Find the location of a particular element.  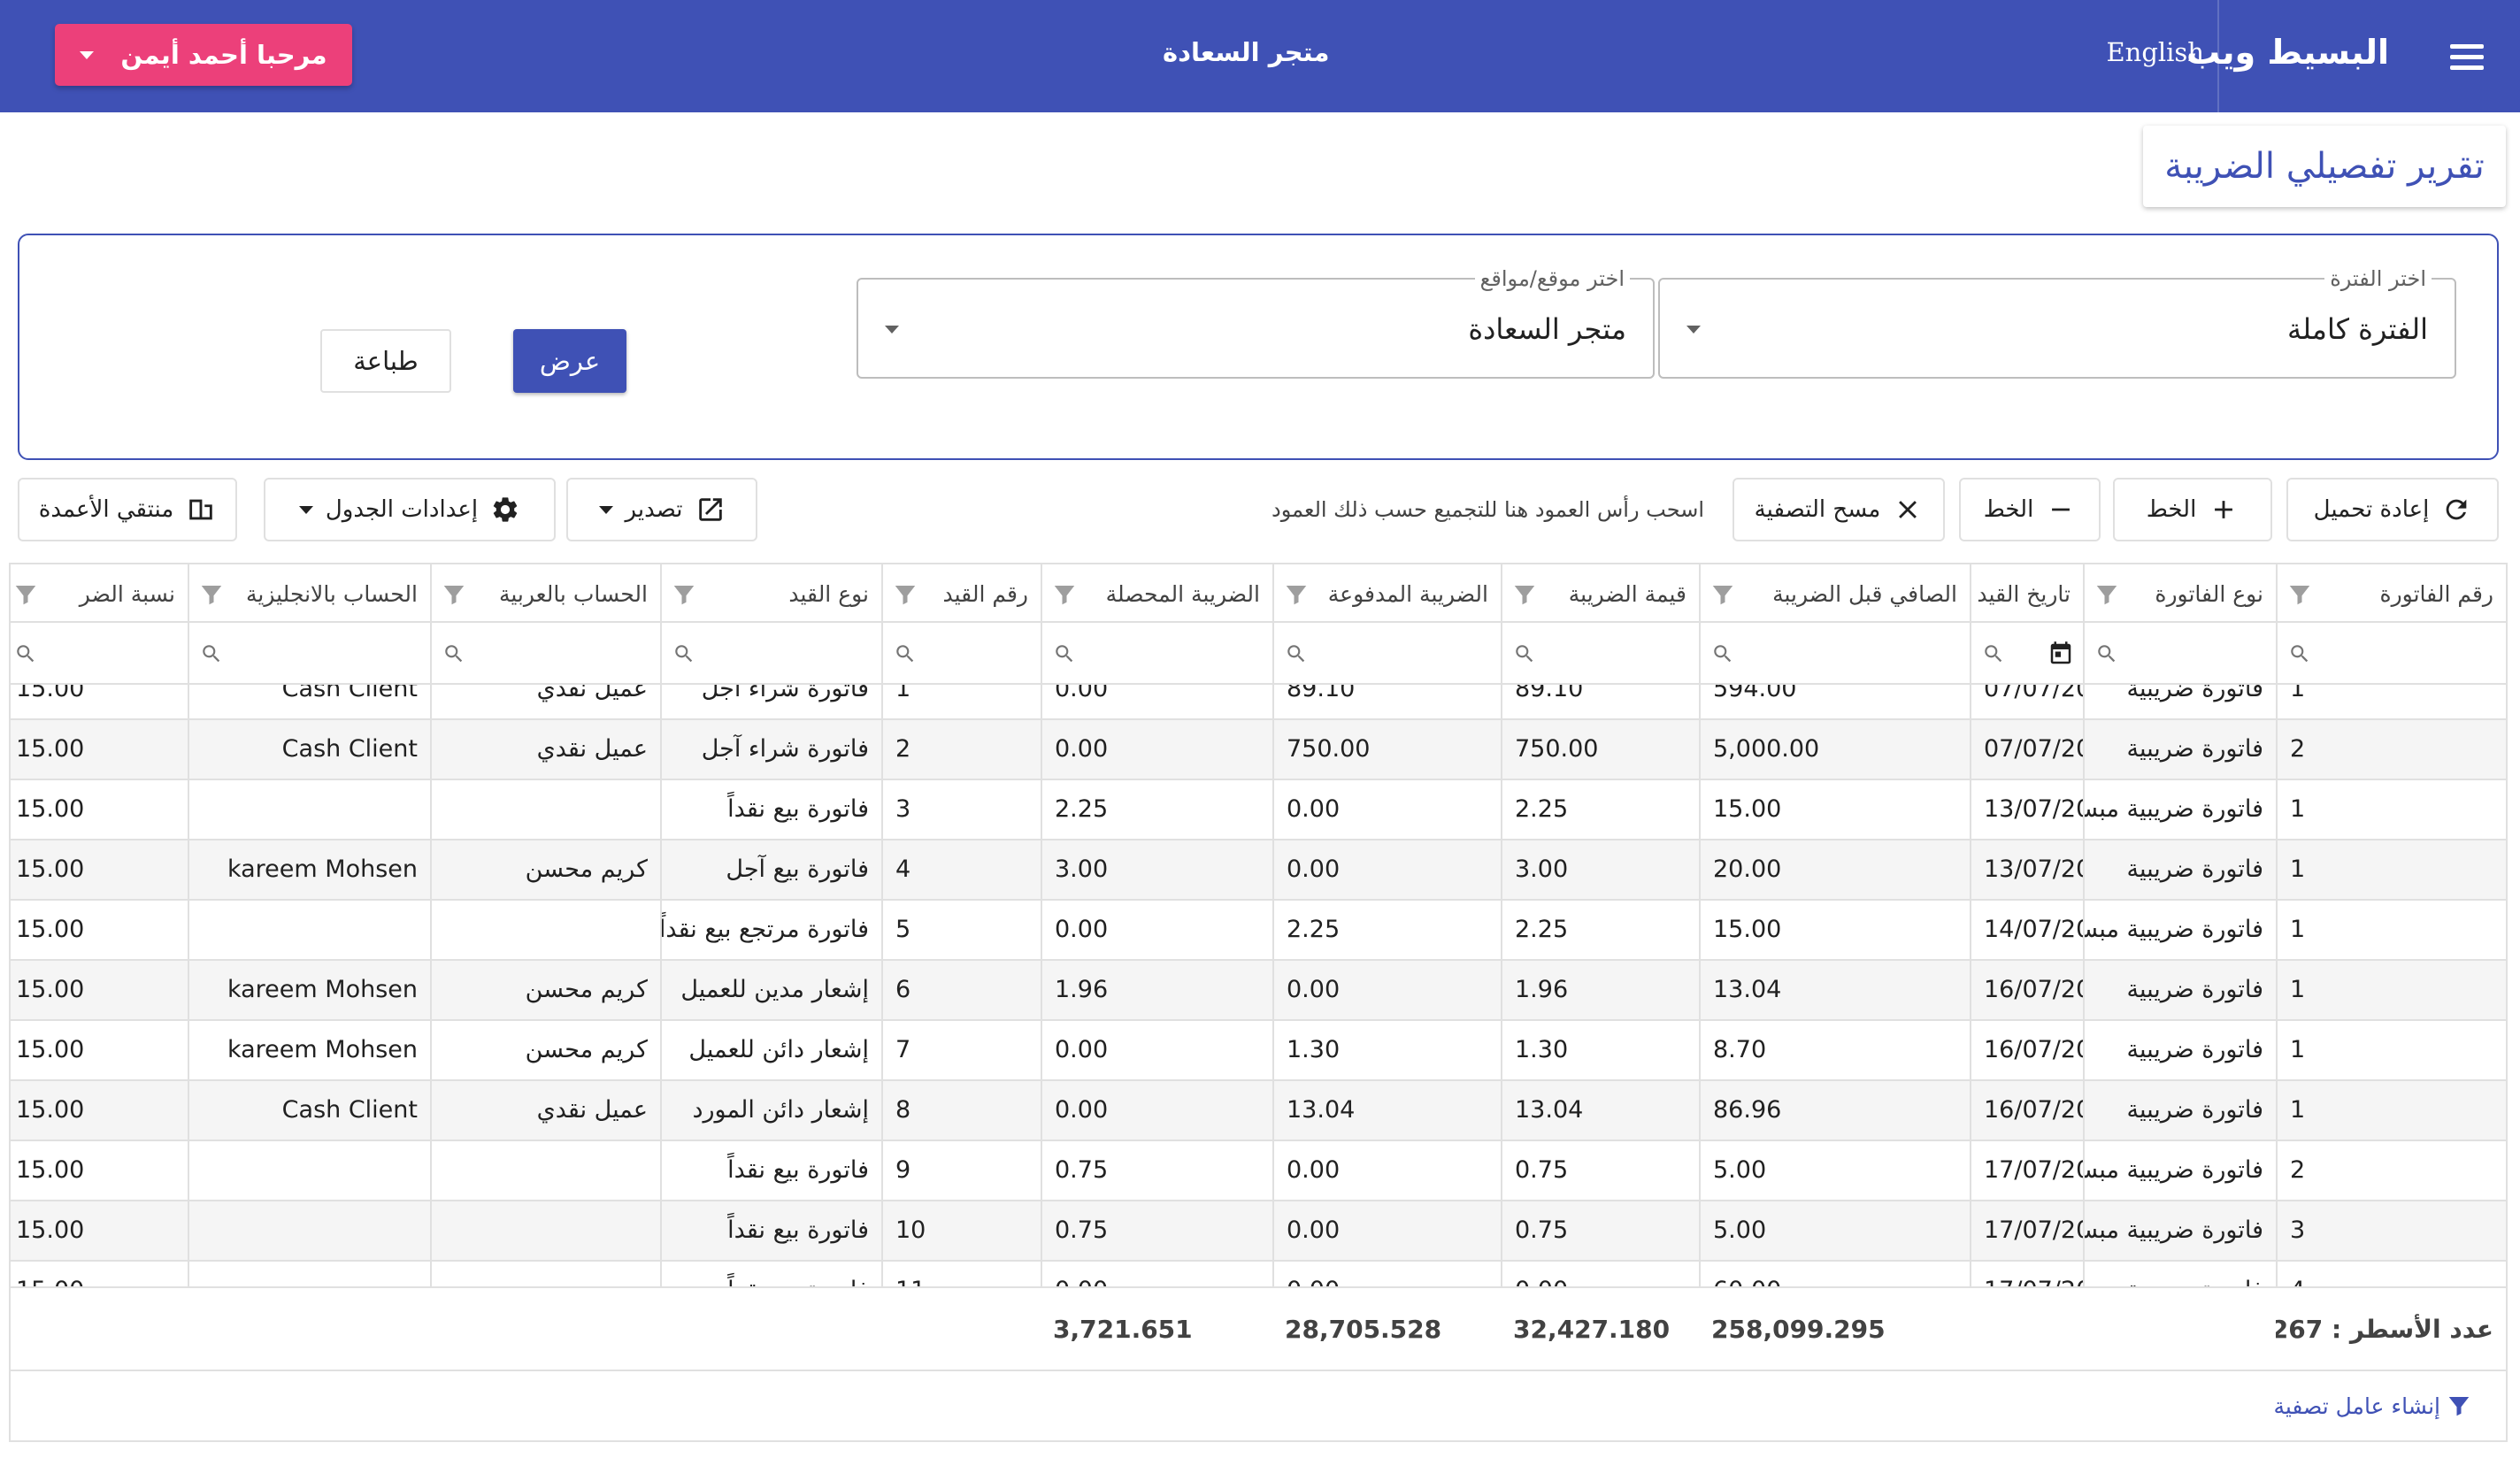

column-header: الضريبة المحصلة is located at coordinates (1156, 593).